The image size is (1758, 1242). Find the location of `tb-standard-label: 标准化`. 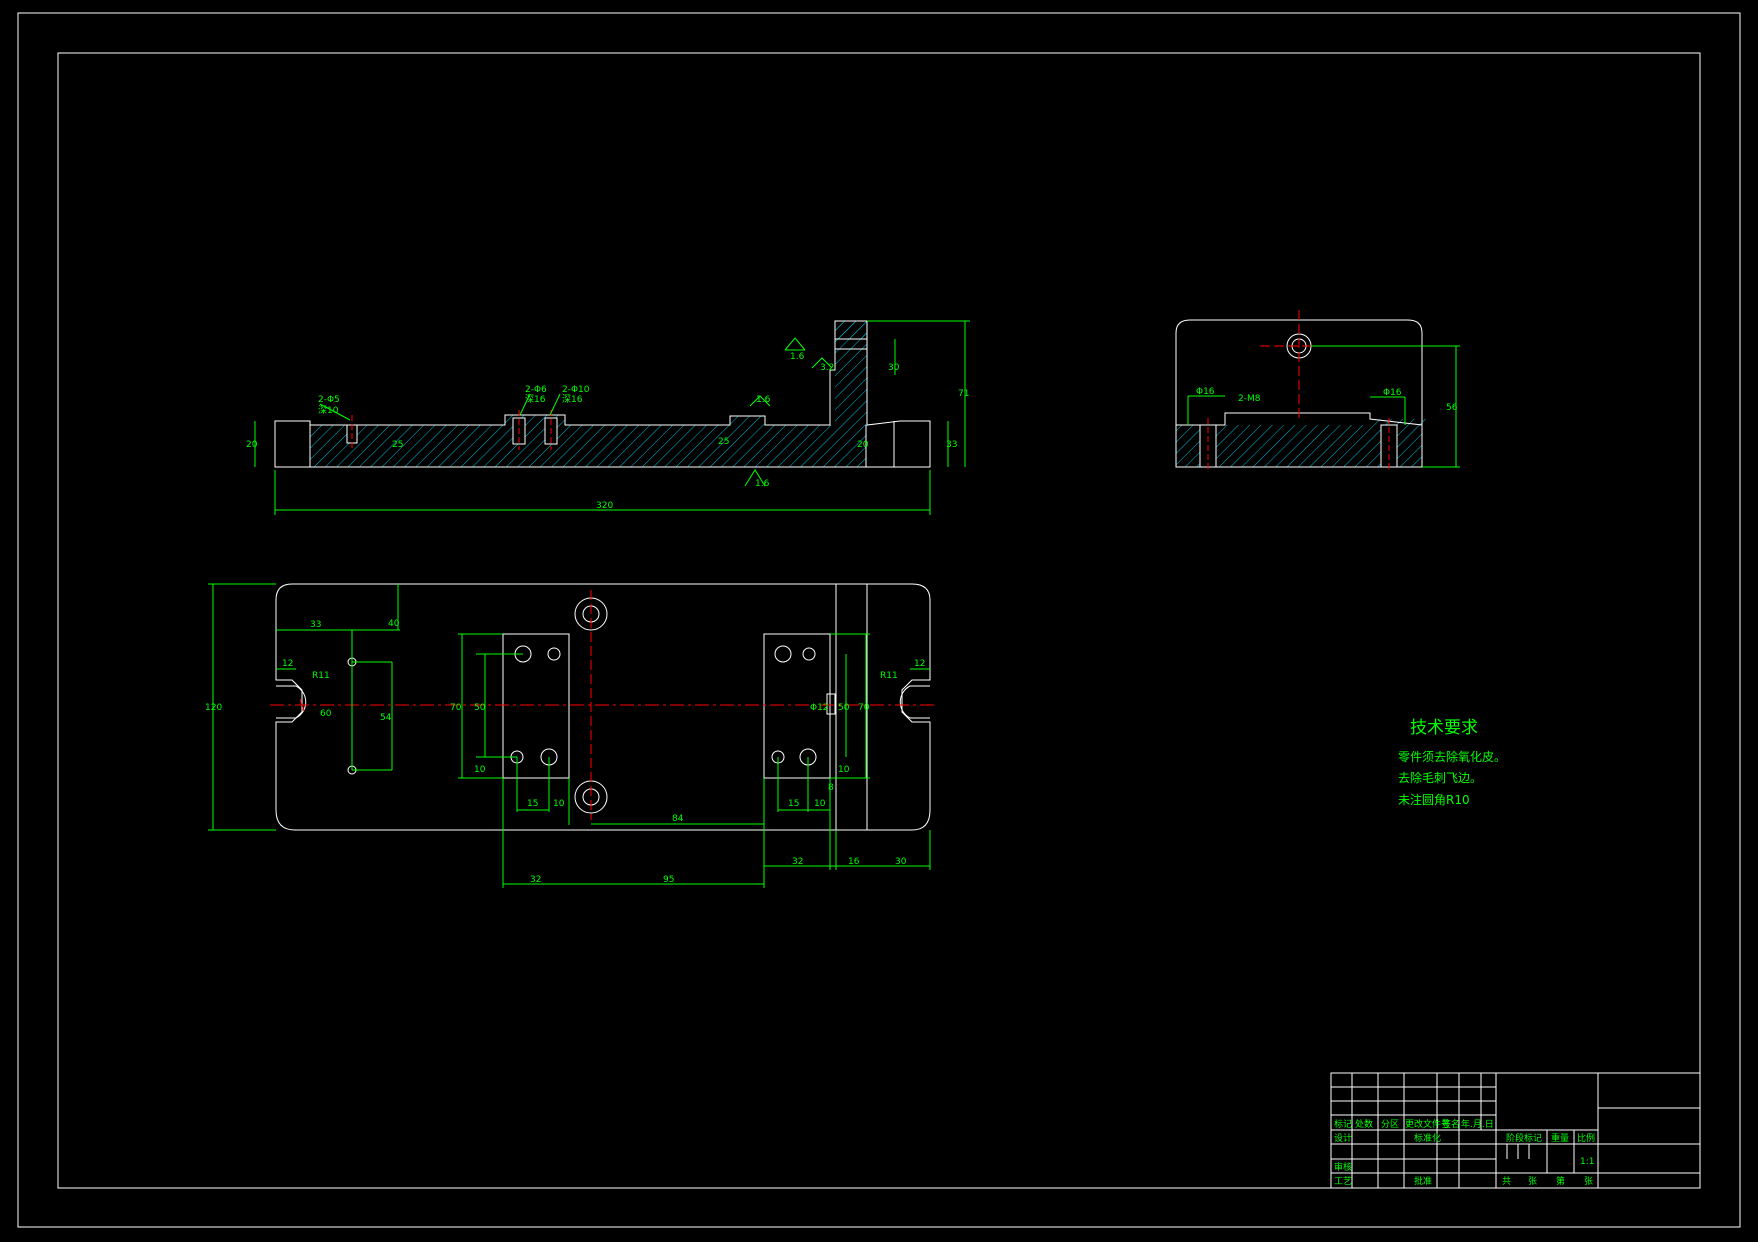

tb-standard-label: 标准化 is located at coordinates (1427, 1138).